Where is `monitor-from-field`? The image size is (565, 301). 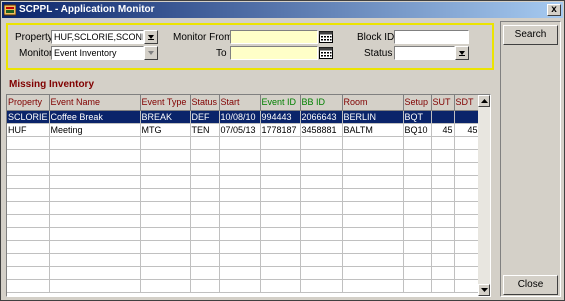
monitor-from-field is located at coordinates (274, 37).